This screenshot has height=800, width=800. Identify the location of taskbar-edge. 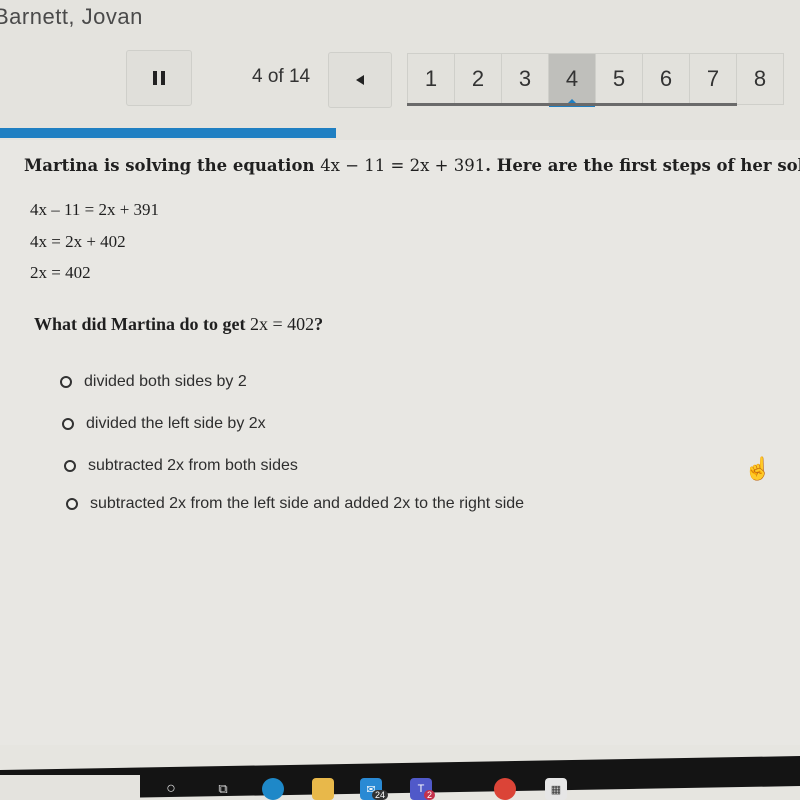
(70, 787).